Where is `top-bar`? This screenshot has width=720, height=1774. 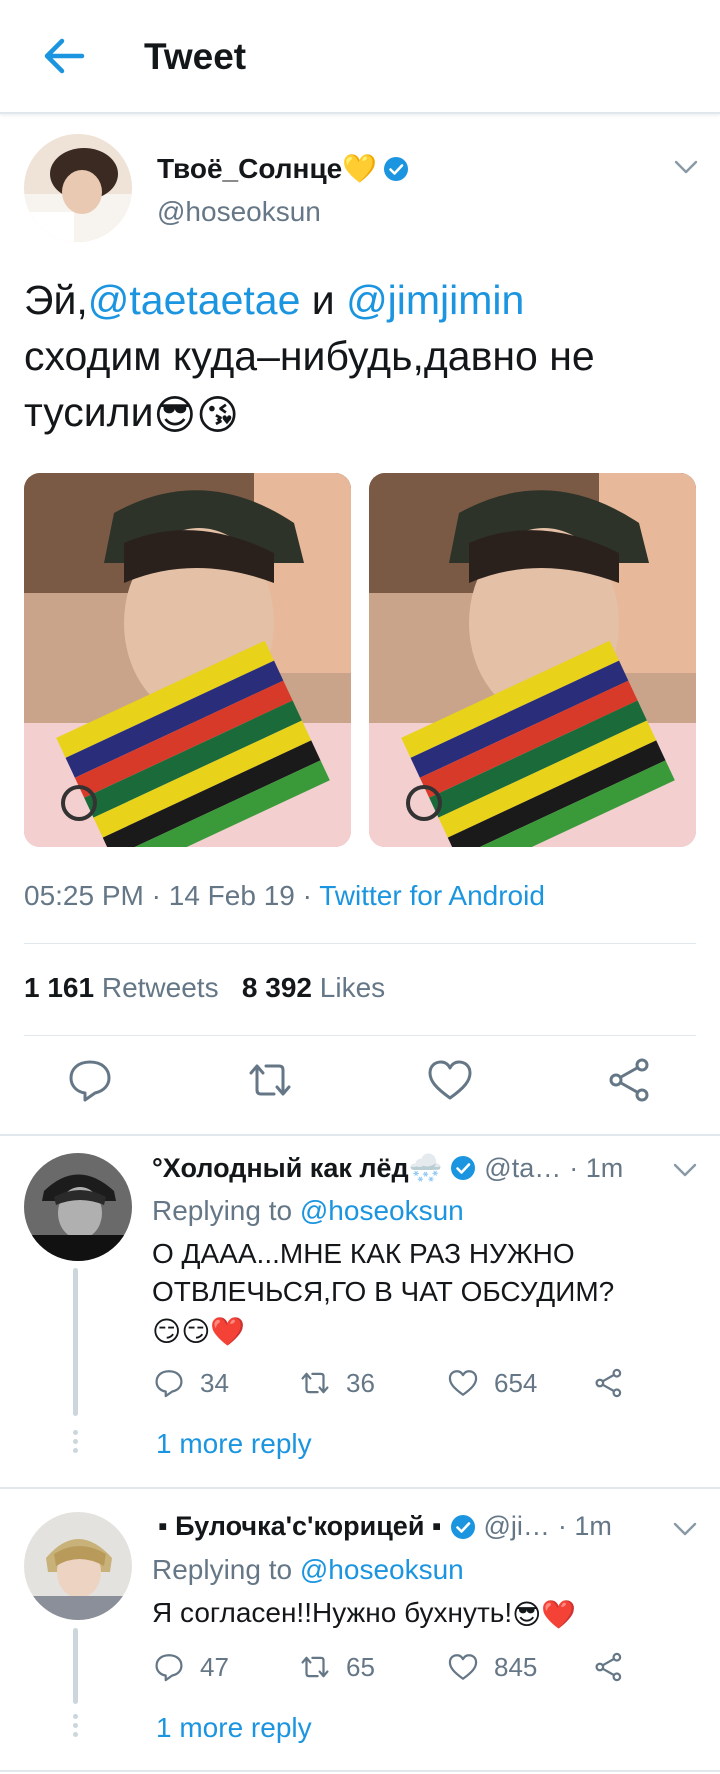
top-bar is located at coordinates (360, 57).